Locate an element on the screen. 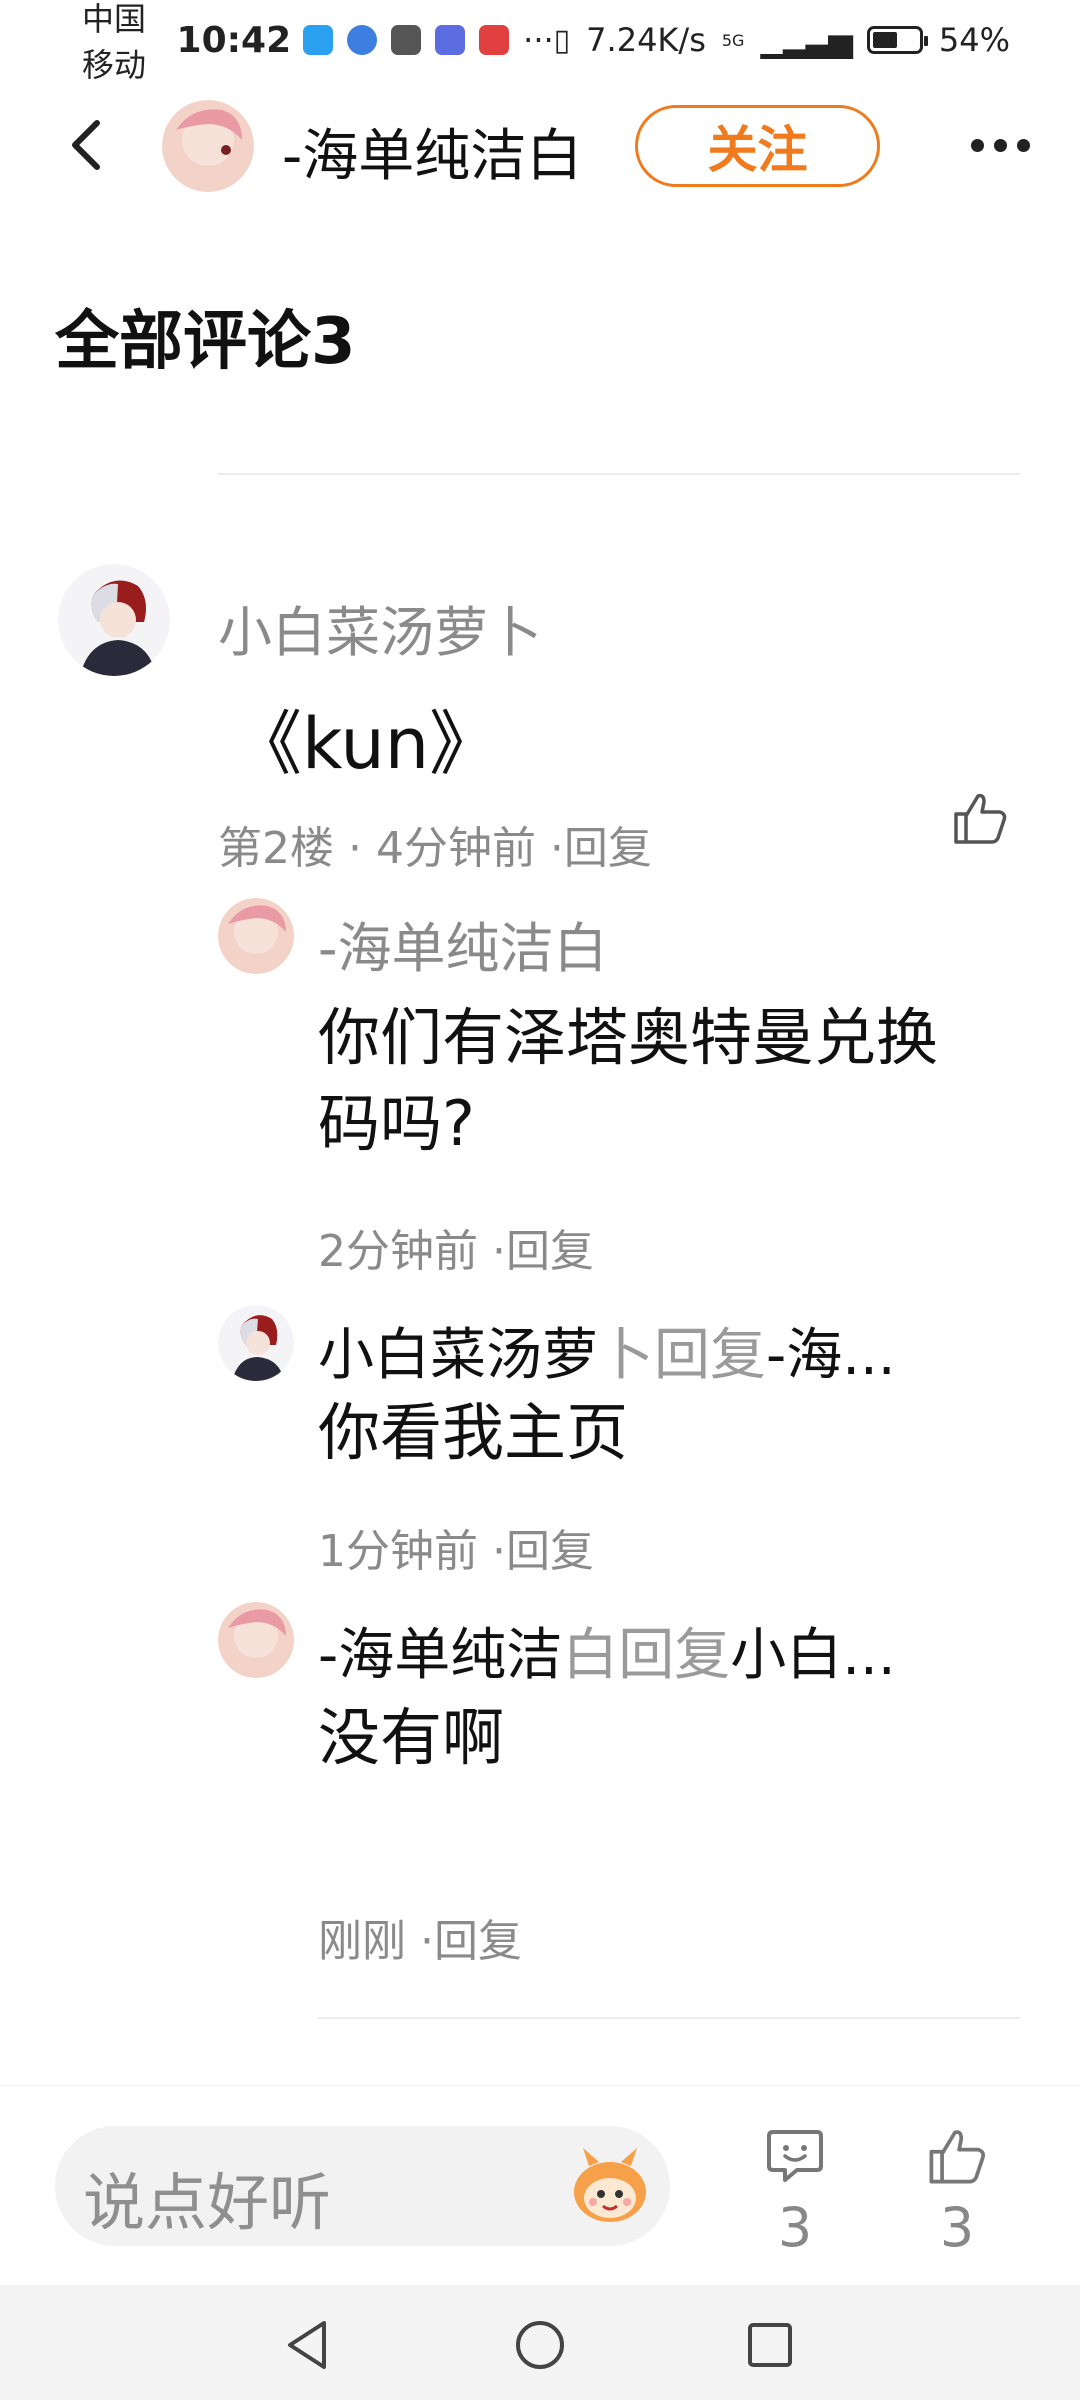  back-arrow-icon is located at coordinates (86, 145).